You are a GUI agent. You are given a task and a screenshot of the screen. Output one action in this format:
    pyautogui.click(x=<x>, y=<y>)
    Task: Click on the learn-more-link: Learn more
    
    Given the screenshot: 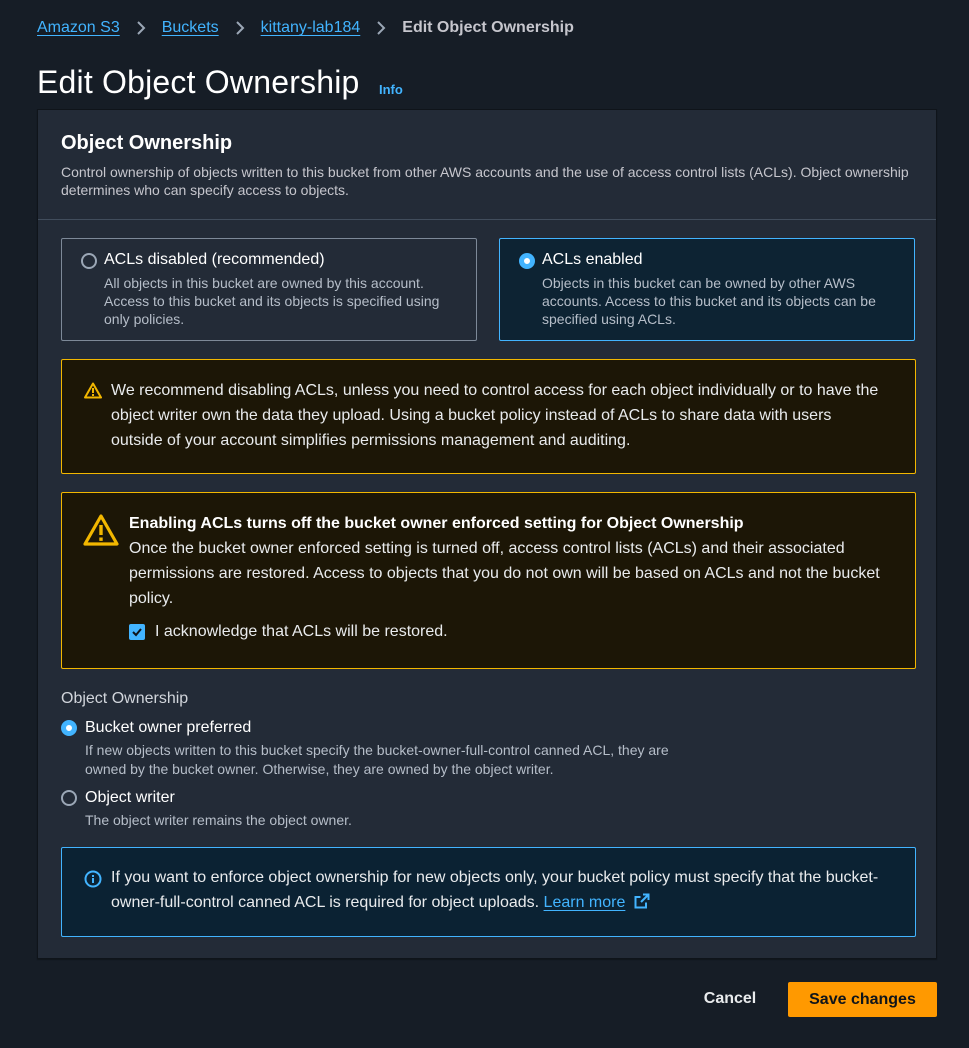 What is the action you would take?
    pyautogui.click(x=585, y=902)
    